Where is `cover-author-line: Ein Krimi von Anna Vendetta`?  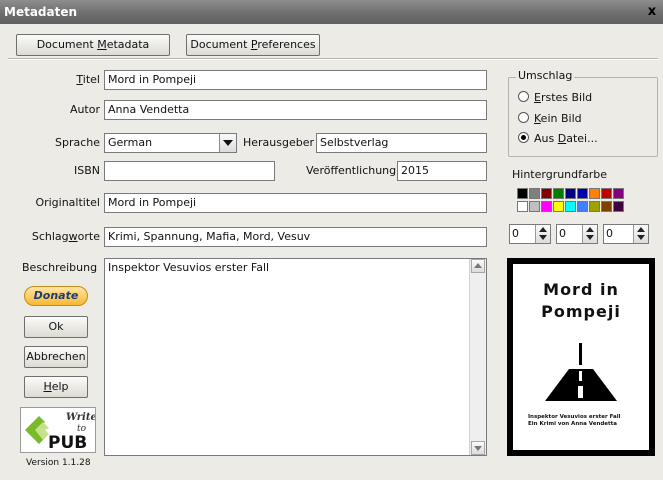 cover-author-line: Ein Krimi von Anna Vendetta is located at coordinates (573, 424).